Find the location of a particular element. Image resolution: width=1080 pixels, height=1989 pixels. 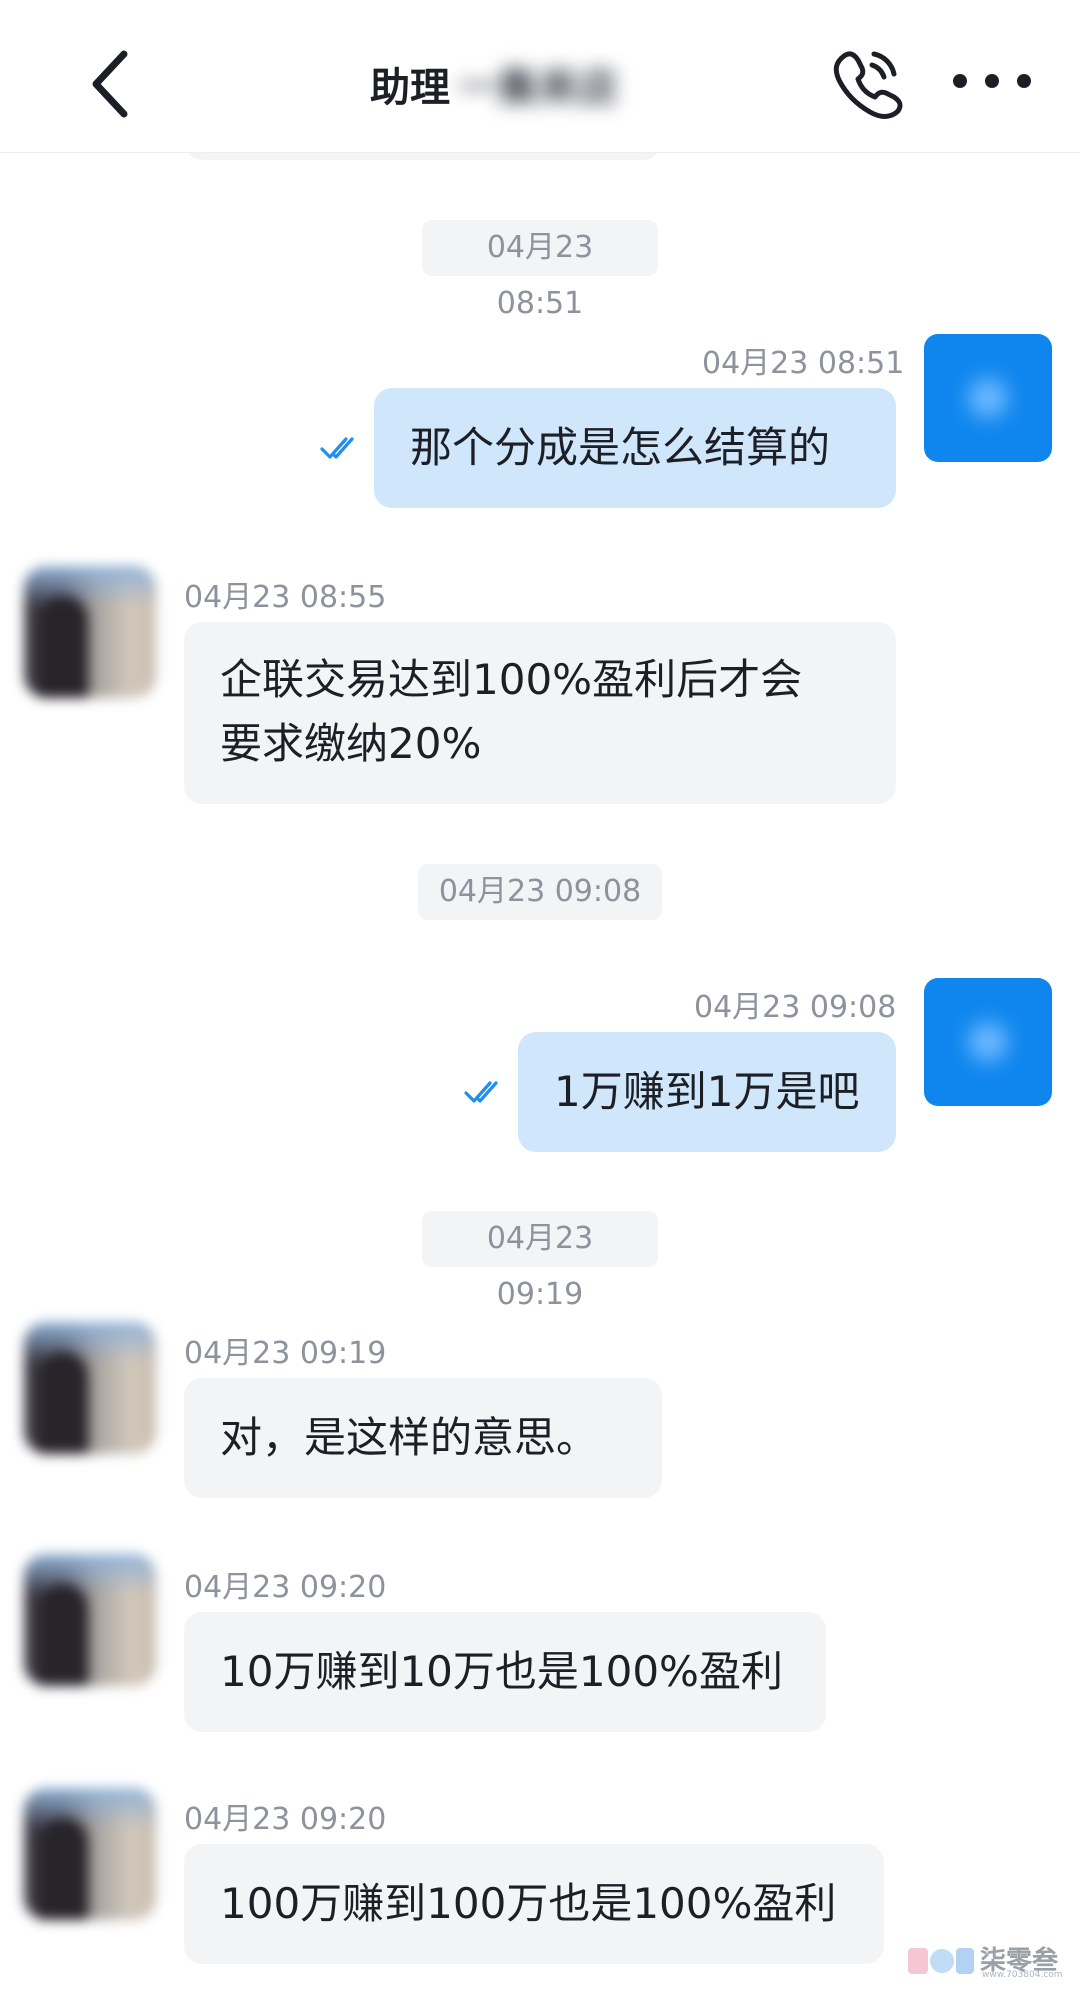

message-bubble-sent: 那个分成是怎么结算的 is located at coordinates (635, 448).